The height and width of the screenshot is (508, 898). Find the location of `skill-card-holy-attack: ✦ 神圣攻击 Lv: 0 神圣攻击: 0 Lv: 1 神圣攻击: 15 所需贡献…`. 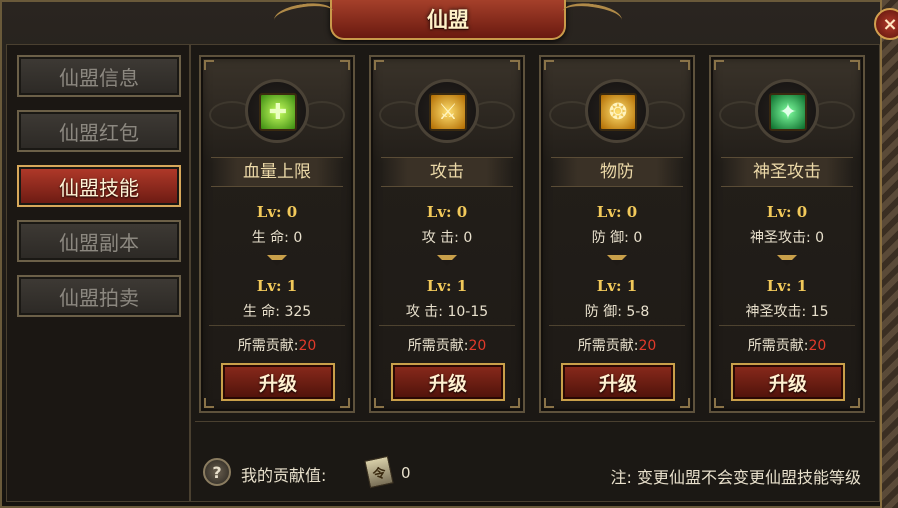

skill-card-holy-attack: ✦ 神圣攻击 Lv: 0 神圣攻击: 0 Lv: 1 神圣攻击: 15 所需贡献… is located at coordinates (787, 234).